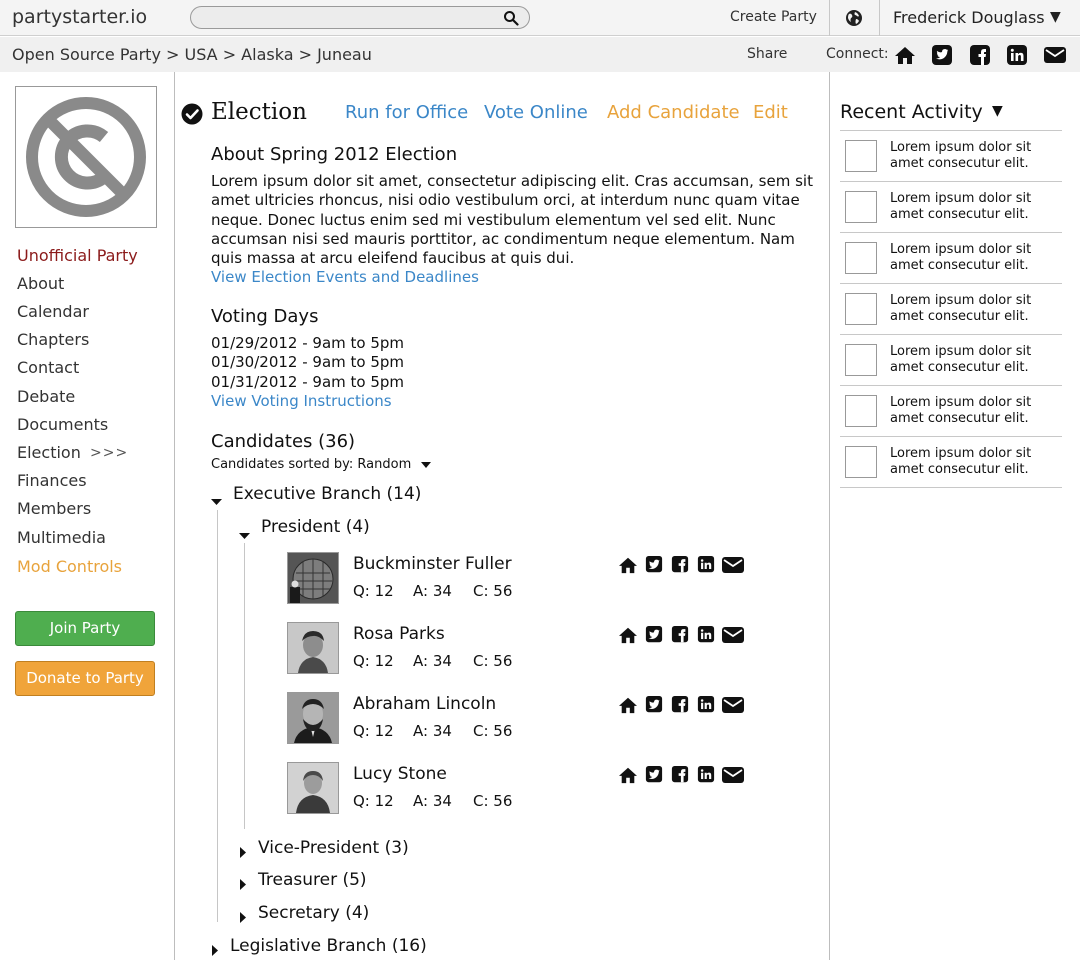 Image resolution: width=1080 pixels, height=960 pixels. Describe the element at coordinates (53, 311) in the screenshot. I see `sidebar-item-calendar: Calendar` at that location.